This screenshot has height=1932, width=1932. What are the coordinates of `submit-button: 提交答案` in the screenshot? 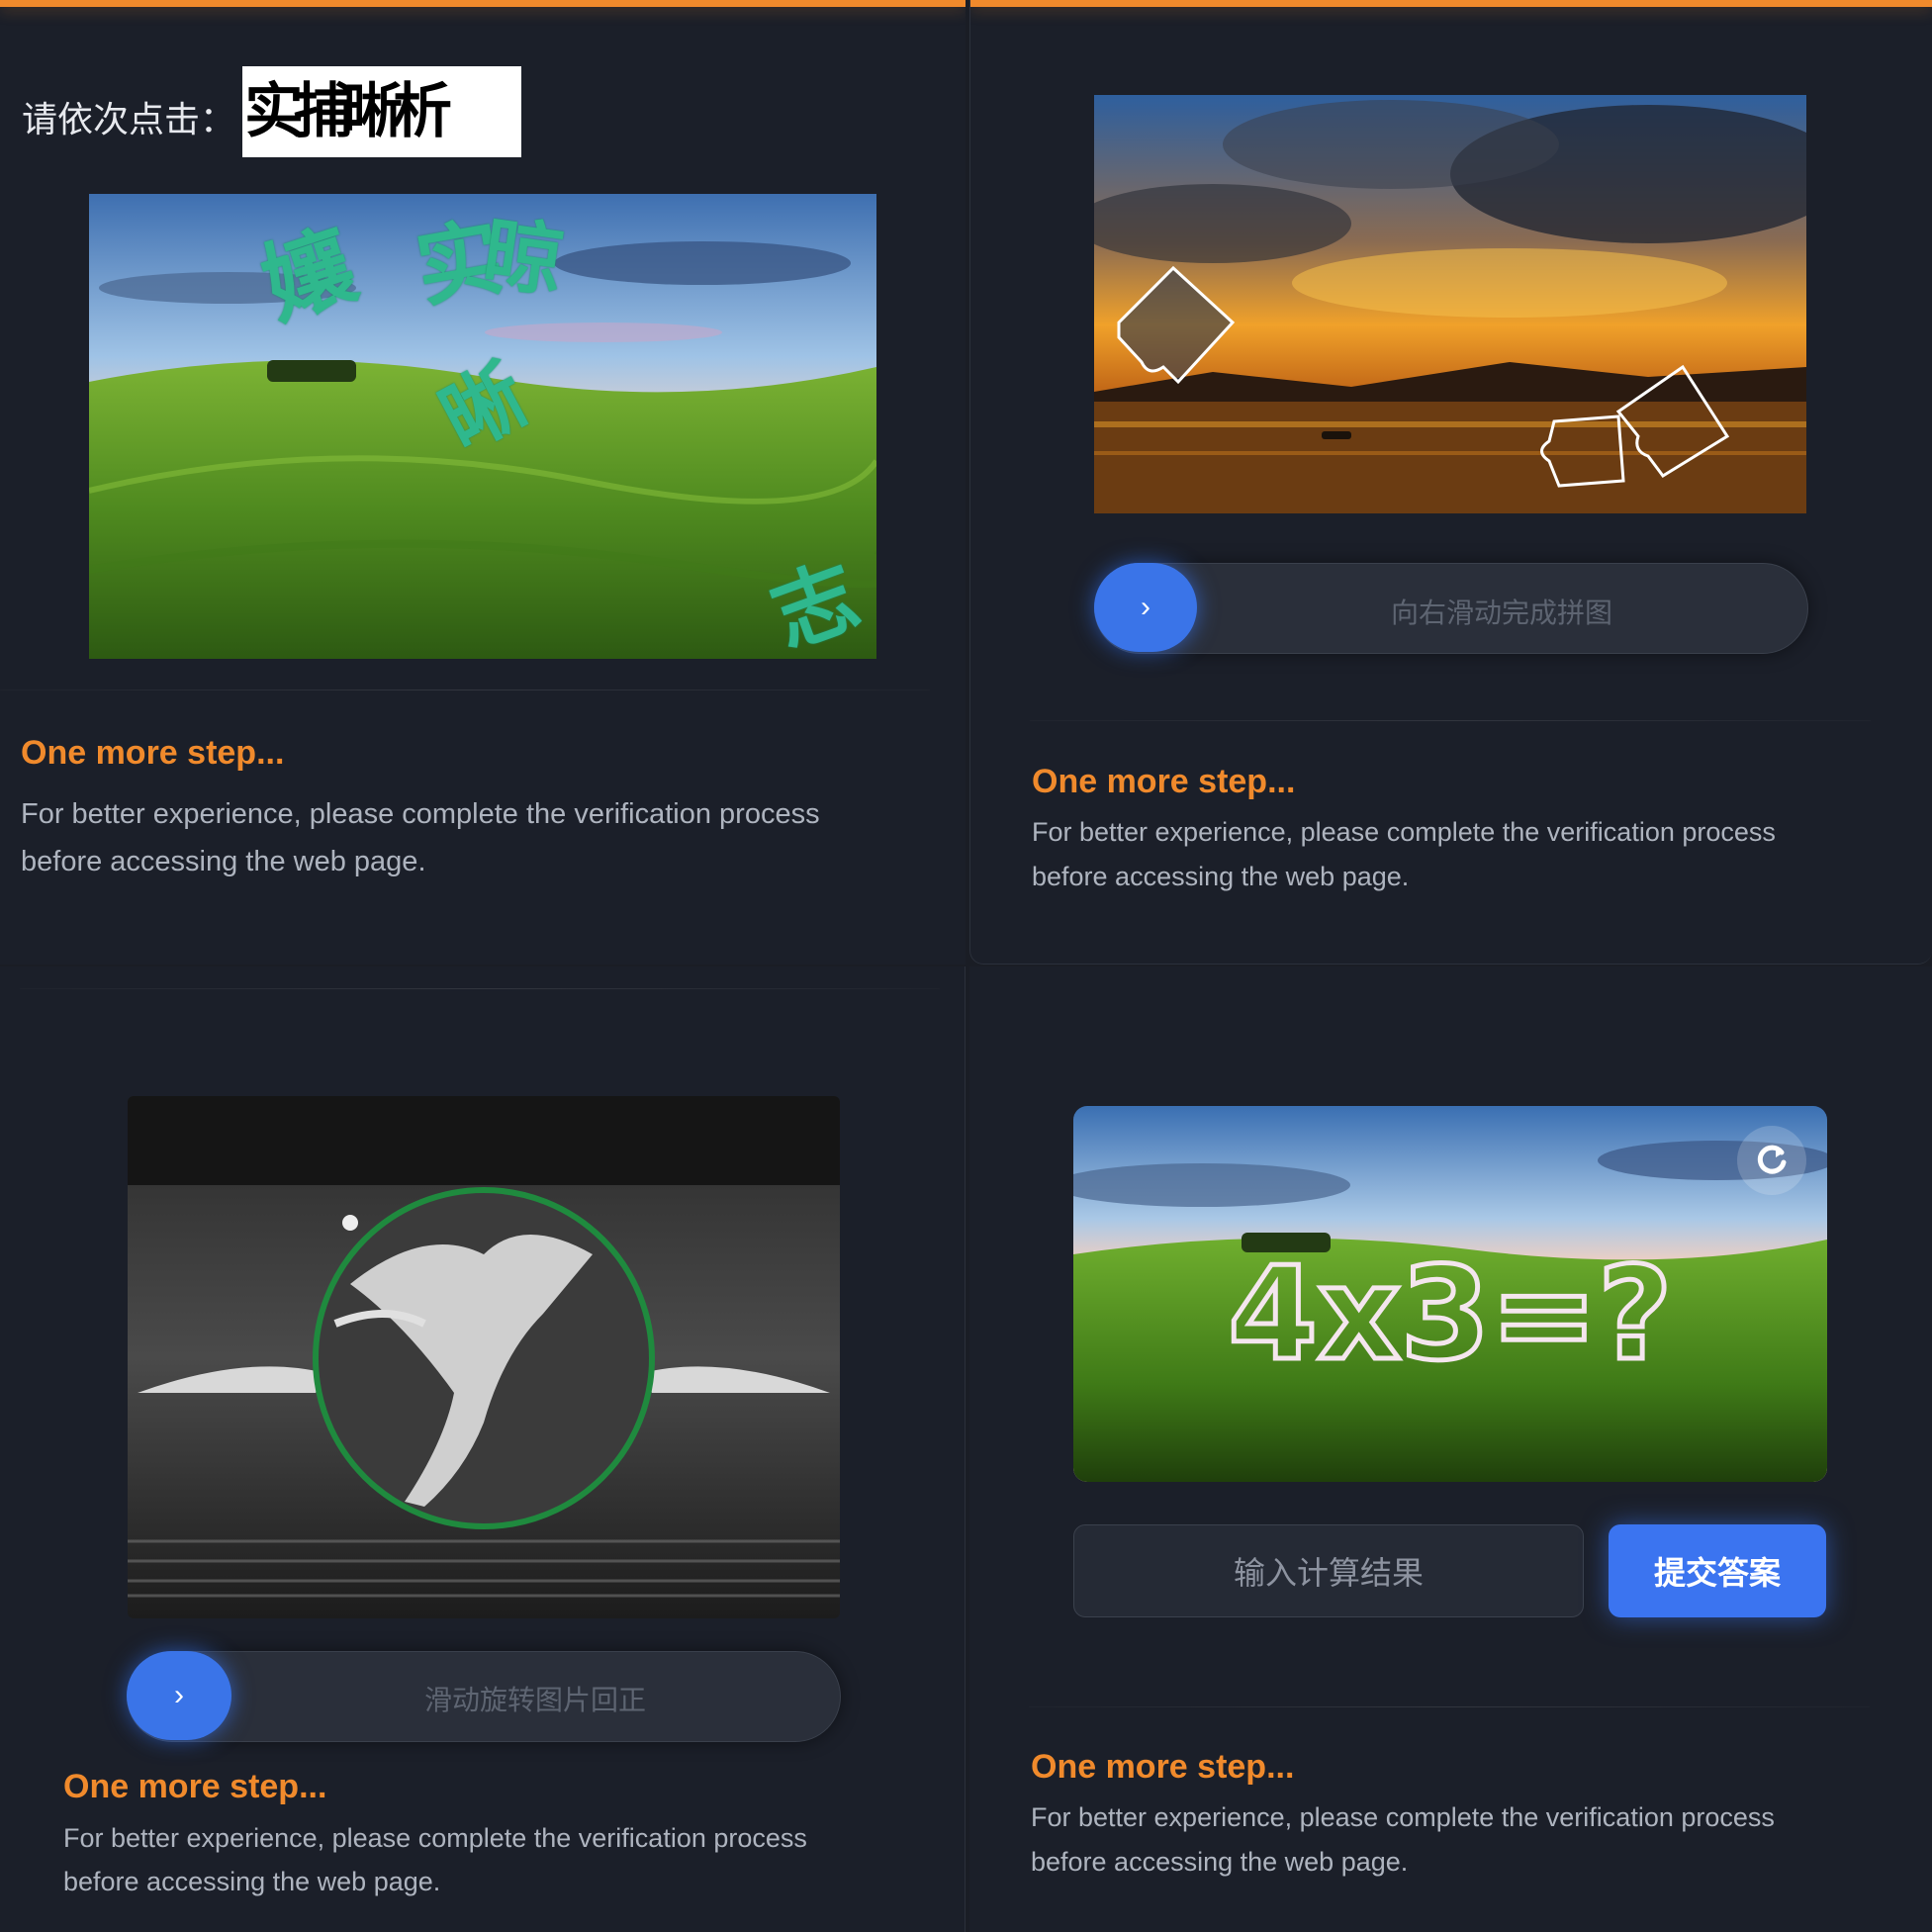 It's located at (1718, 1571).